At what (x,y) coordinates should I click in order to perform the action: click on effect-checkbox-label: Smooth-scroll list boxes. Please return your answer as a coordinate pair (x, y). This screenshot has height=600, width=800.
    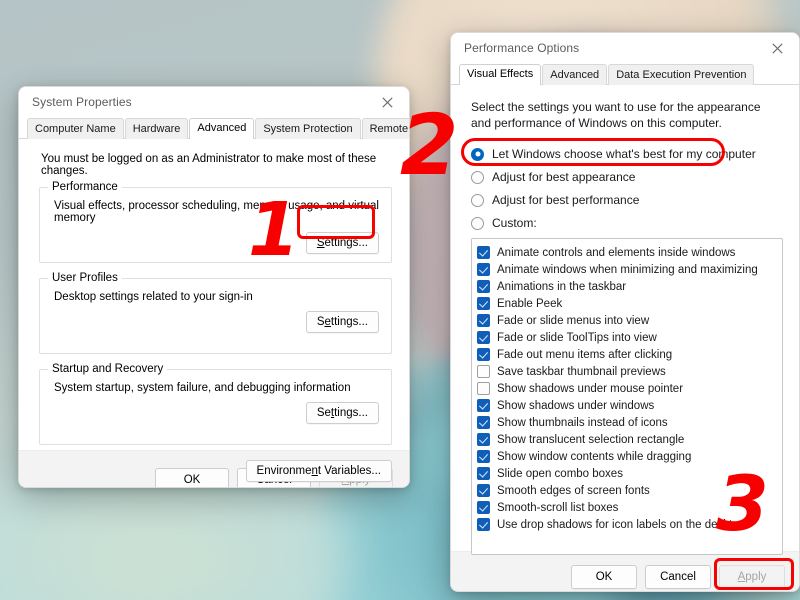
    Looking at the image, I should click on (558, 507).